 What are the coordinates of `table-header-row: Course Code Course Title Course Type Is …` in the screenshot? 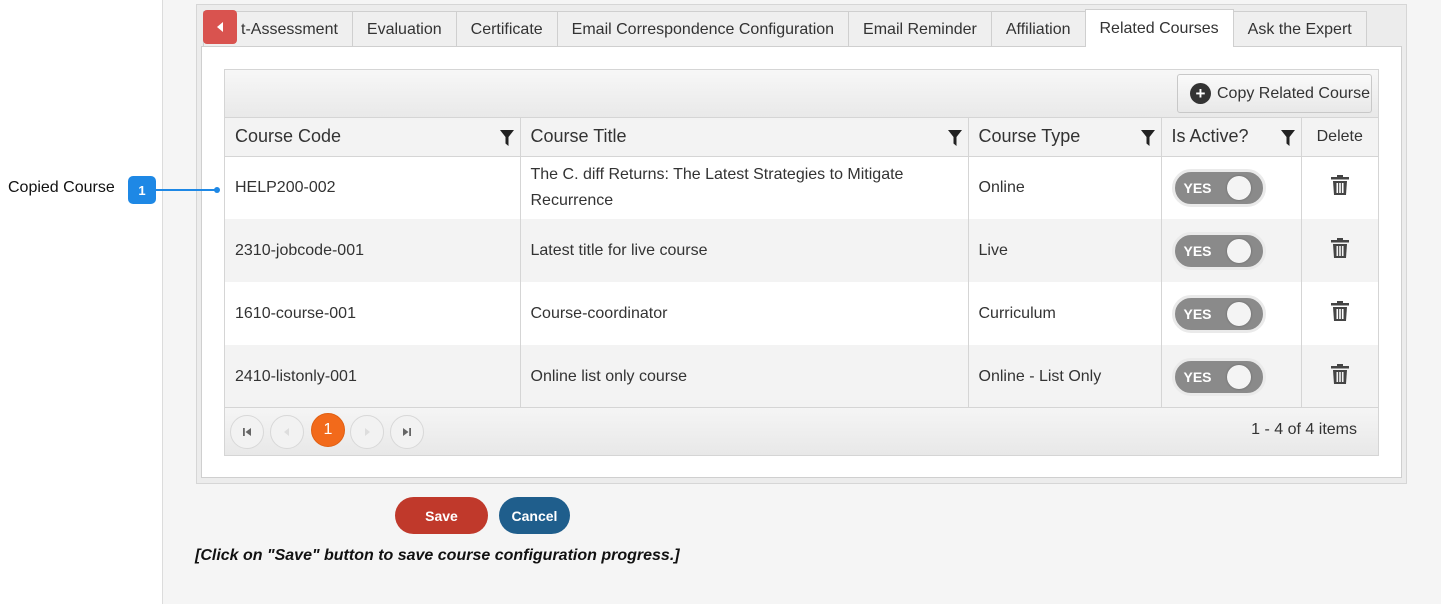 It's located at (801, 137).